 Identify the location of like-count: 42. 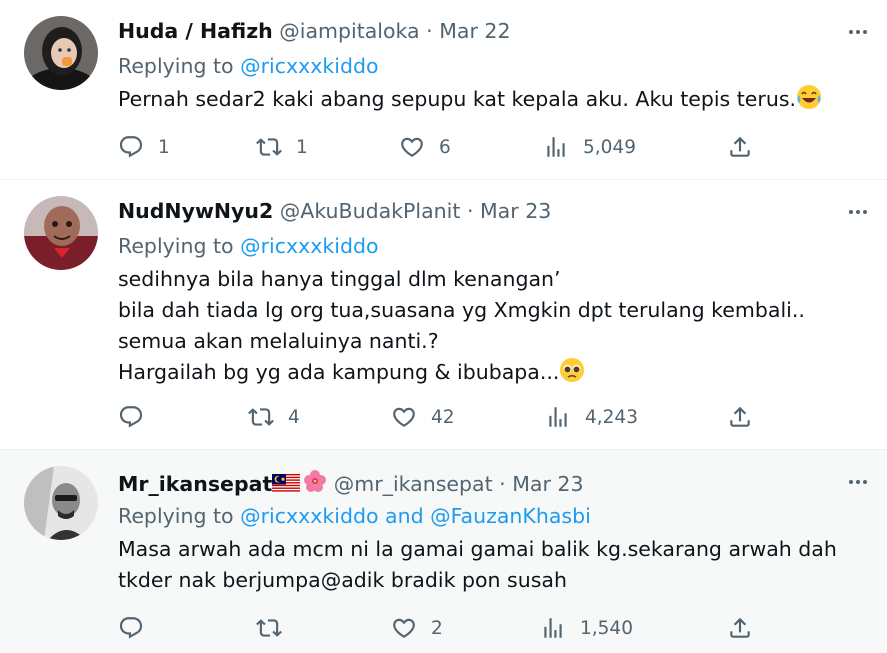
(443, 417).